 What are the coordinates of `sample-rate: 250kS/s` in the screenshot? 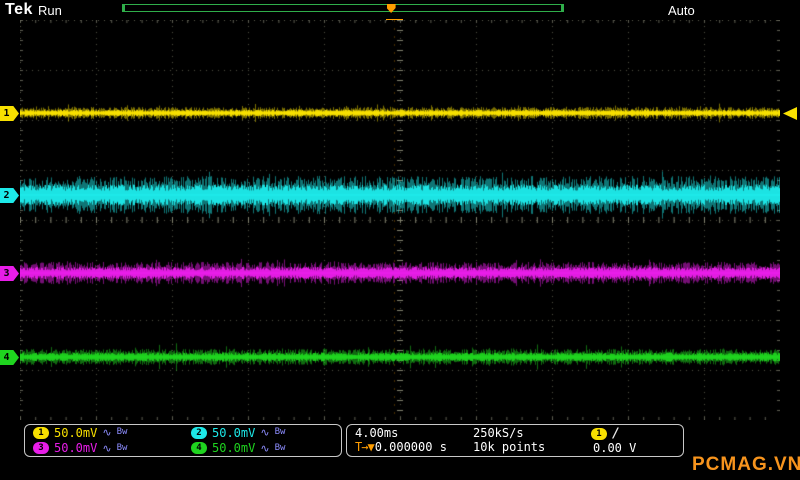 It's located at (498, 433).